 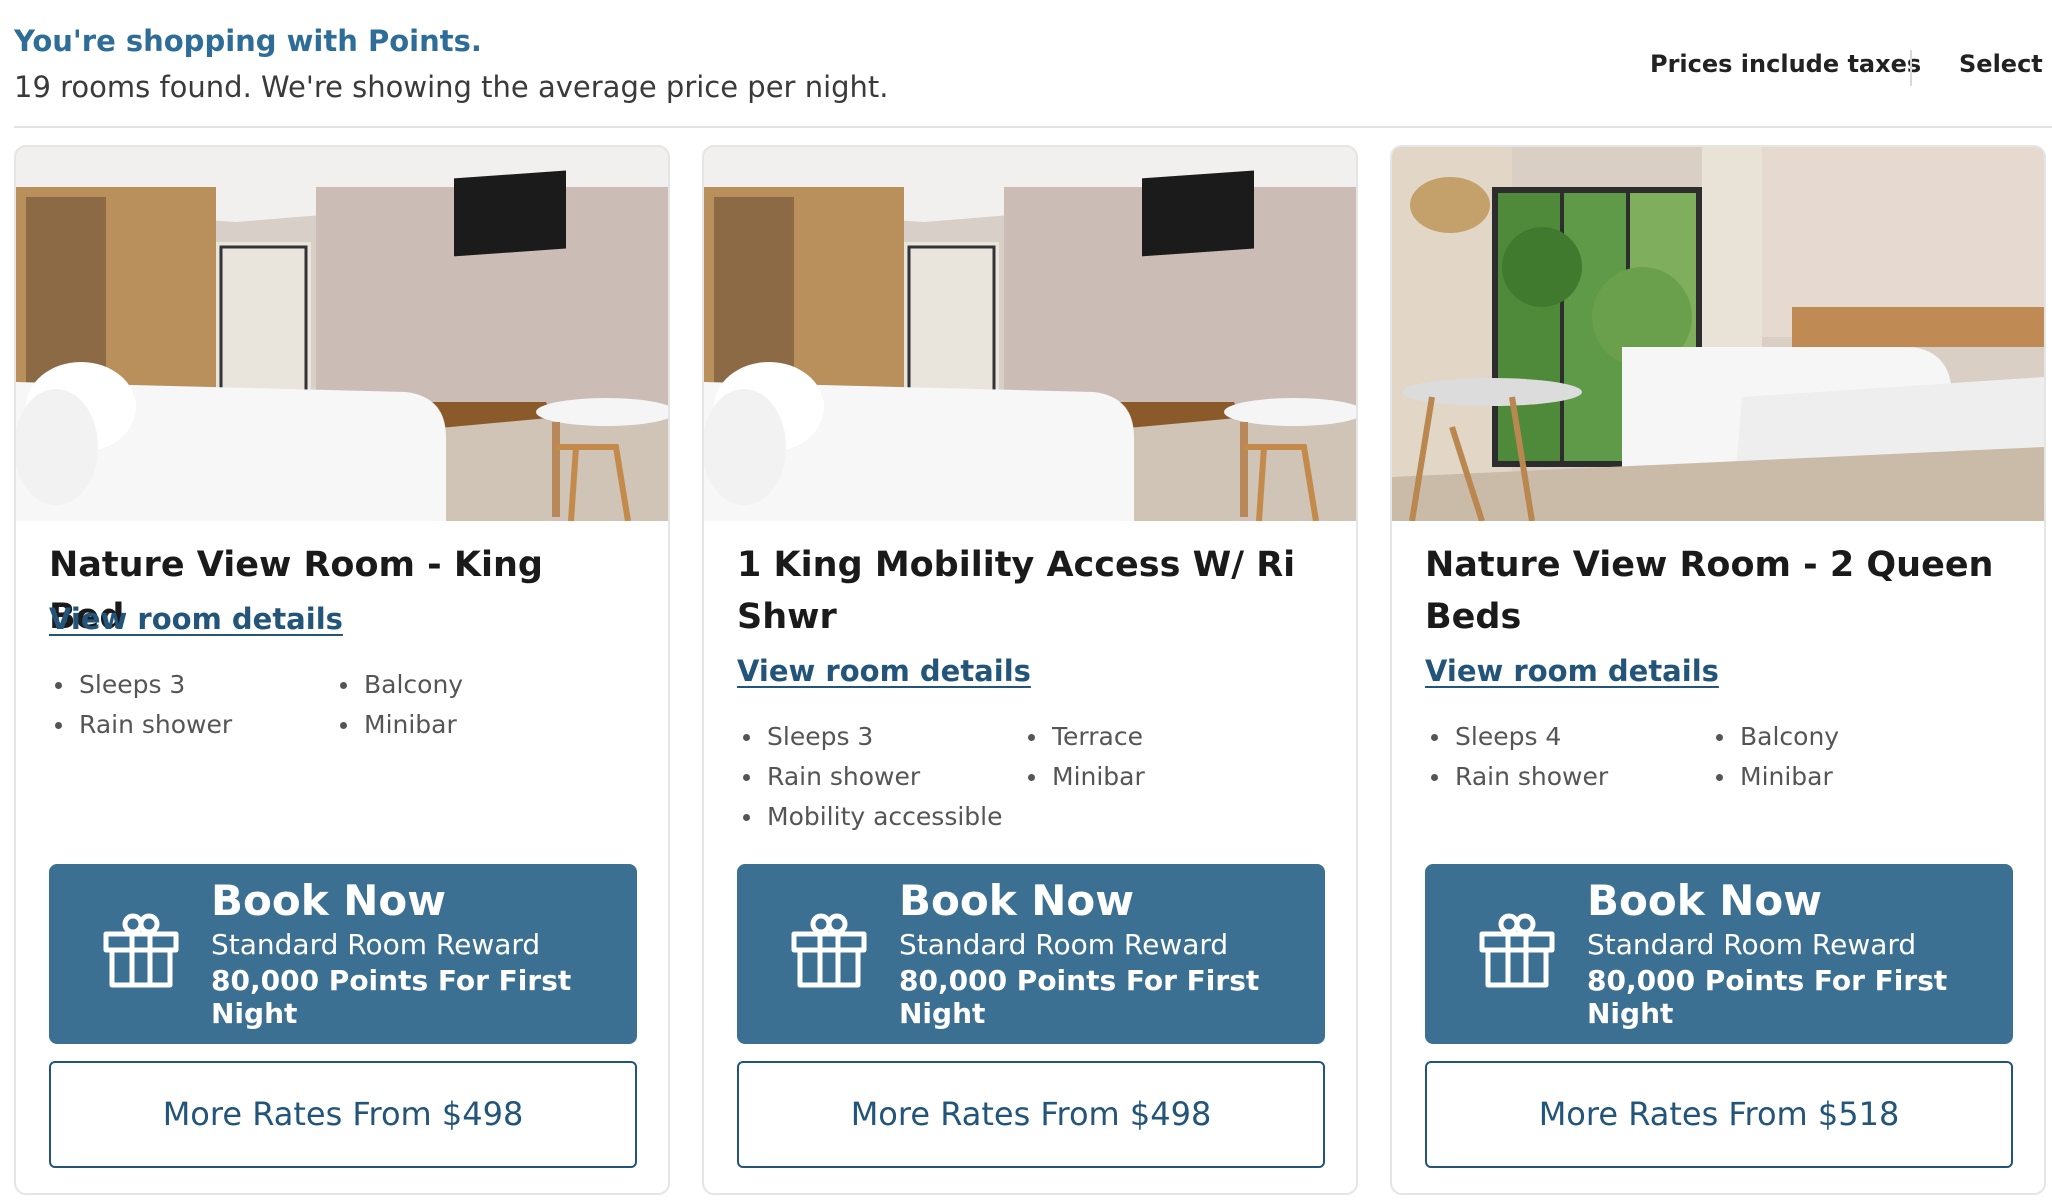 I want to click on amenity-item: Mobility accessible, so click(x=877, y=817).